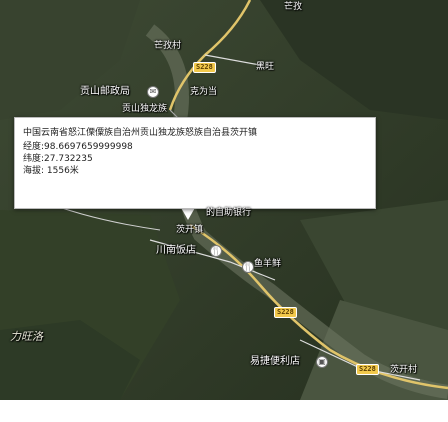  Describe the element at coordinates (265, 67) in the screenshot. I see `map-label-heiwang: 黑旺` at that location.